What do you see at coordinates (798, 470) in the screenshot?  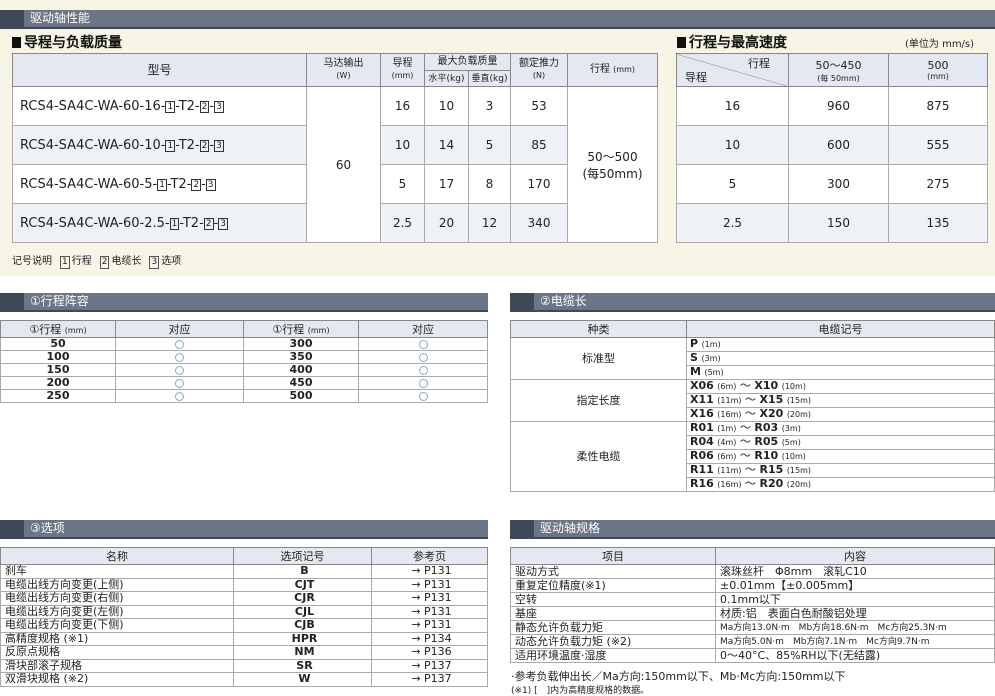 I see `cable-length: (15m)` at bounding box center [798, 470].